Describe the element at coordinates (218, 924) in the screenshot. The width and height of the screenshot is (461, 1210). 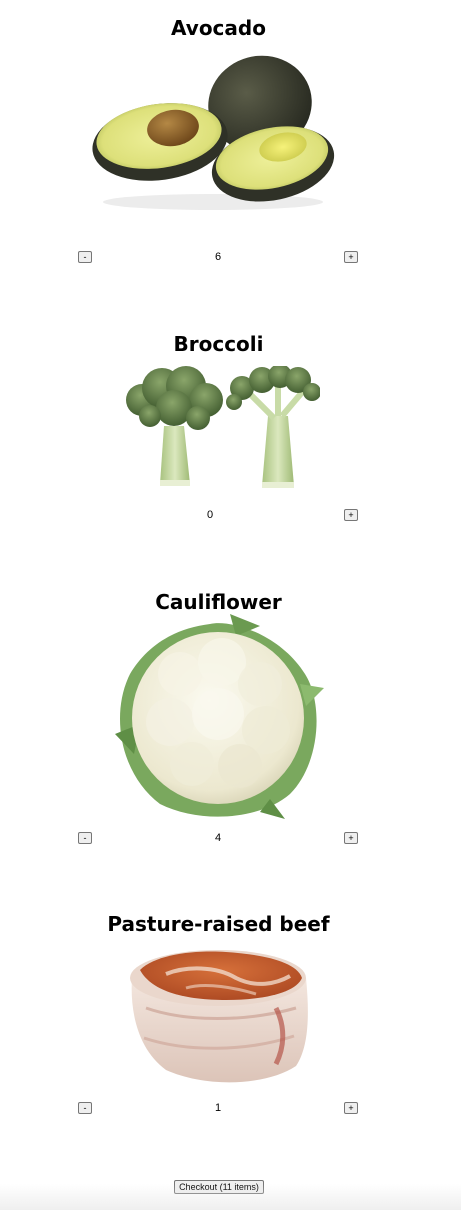
I see `product-title: Pasture-raised beef` at that location.